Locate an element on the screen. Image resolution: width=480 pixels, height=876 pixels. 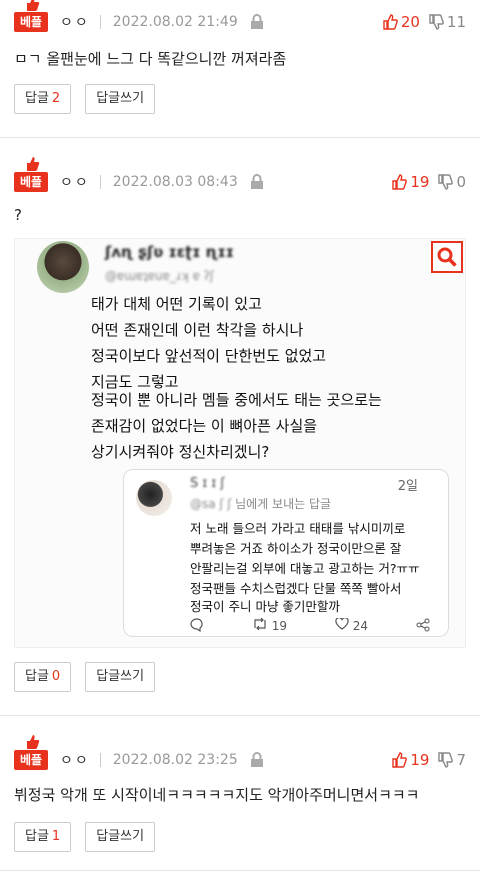
image-zoom-button is located at coordinates (447, 257).